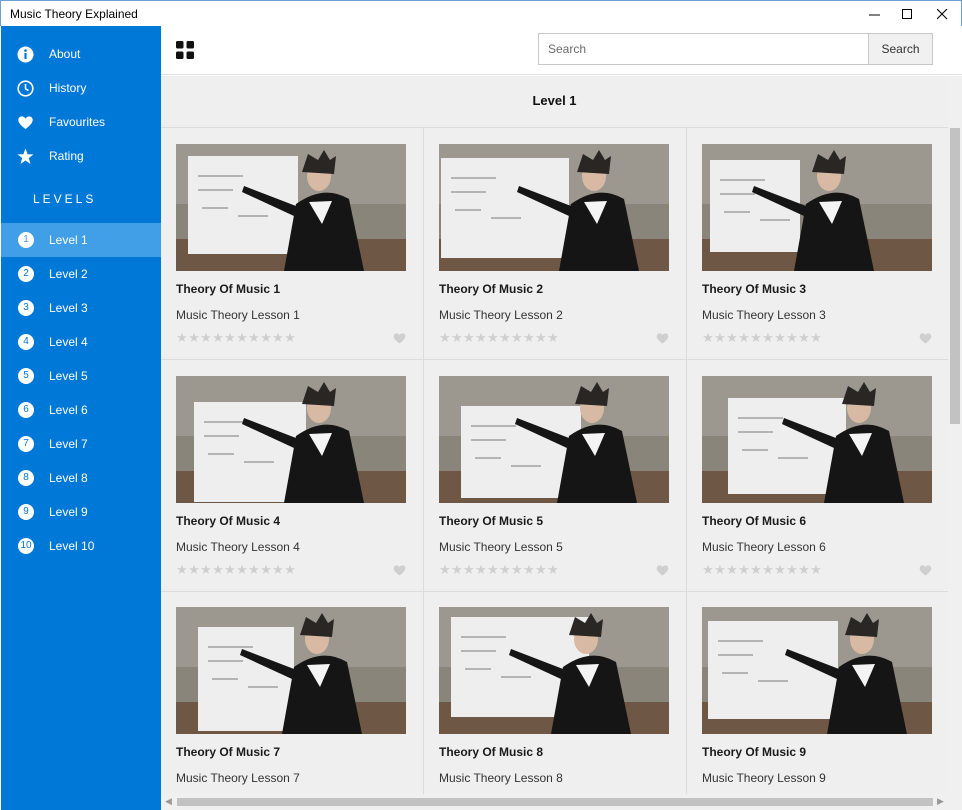 The width and height of the screenshot is (962, 810). Describe the element at coordinates (185, 50) in the screenshot. I see `grid-view-icon` at that location.